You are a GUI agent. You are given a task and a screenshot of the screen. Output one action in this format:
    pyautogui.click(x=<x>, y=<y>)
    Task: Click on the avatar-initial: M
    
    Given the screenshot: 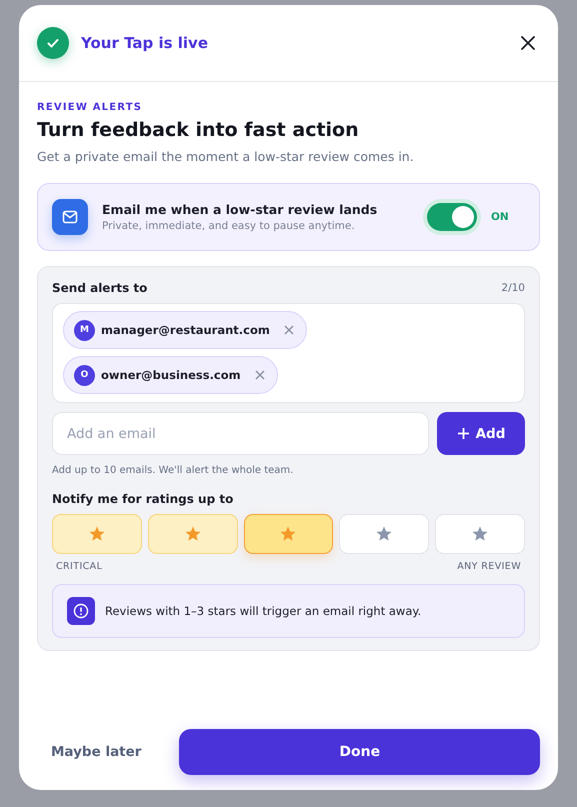 What is the action you would take?
    pyautogui.click(x=84, y=330)
    